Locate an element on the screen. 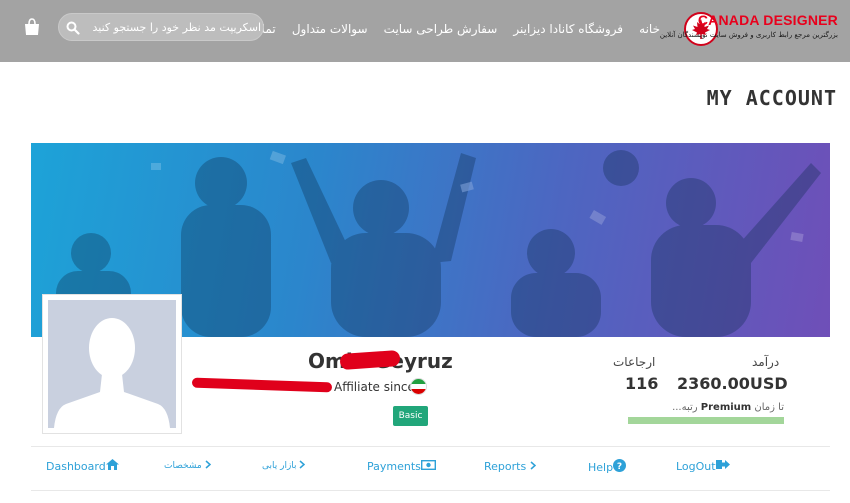 The image size is (850, 503). search-icon is located at coordinates (73, 29).